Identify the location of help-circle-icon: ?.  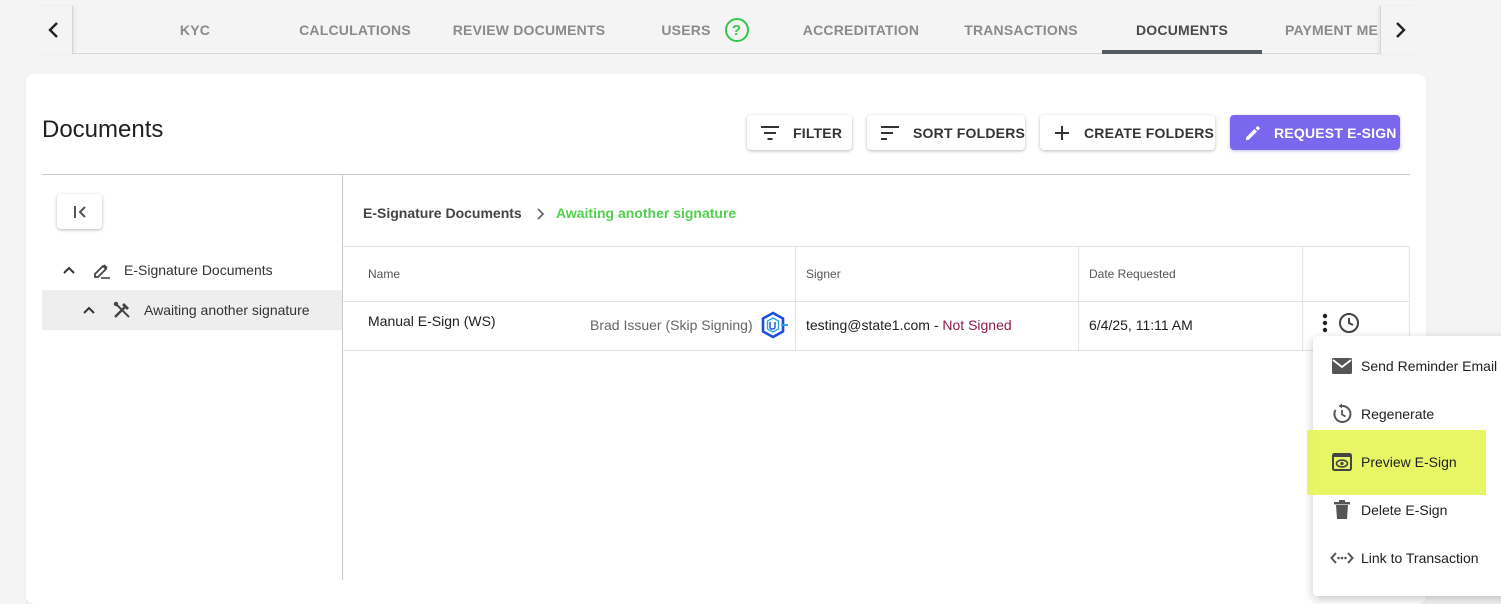
(736, 30).